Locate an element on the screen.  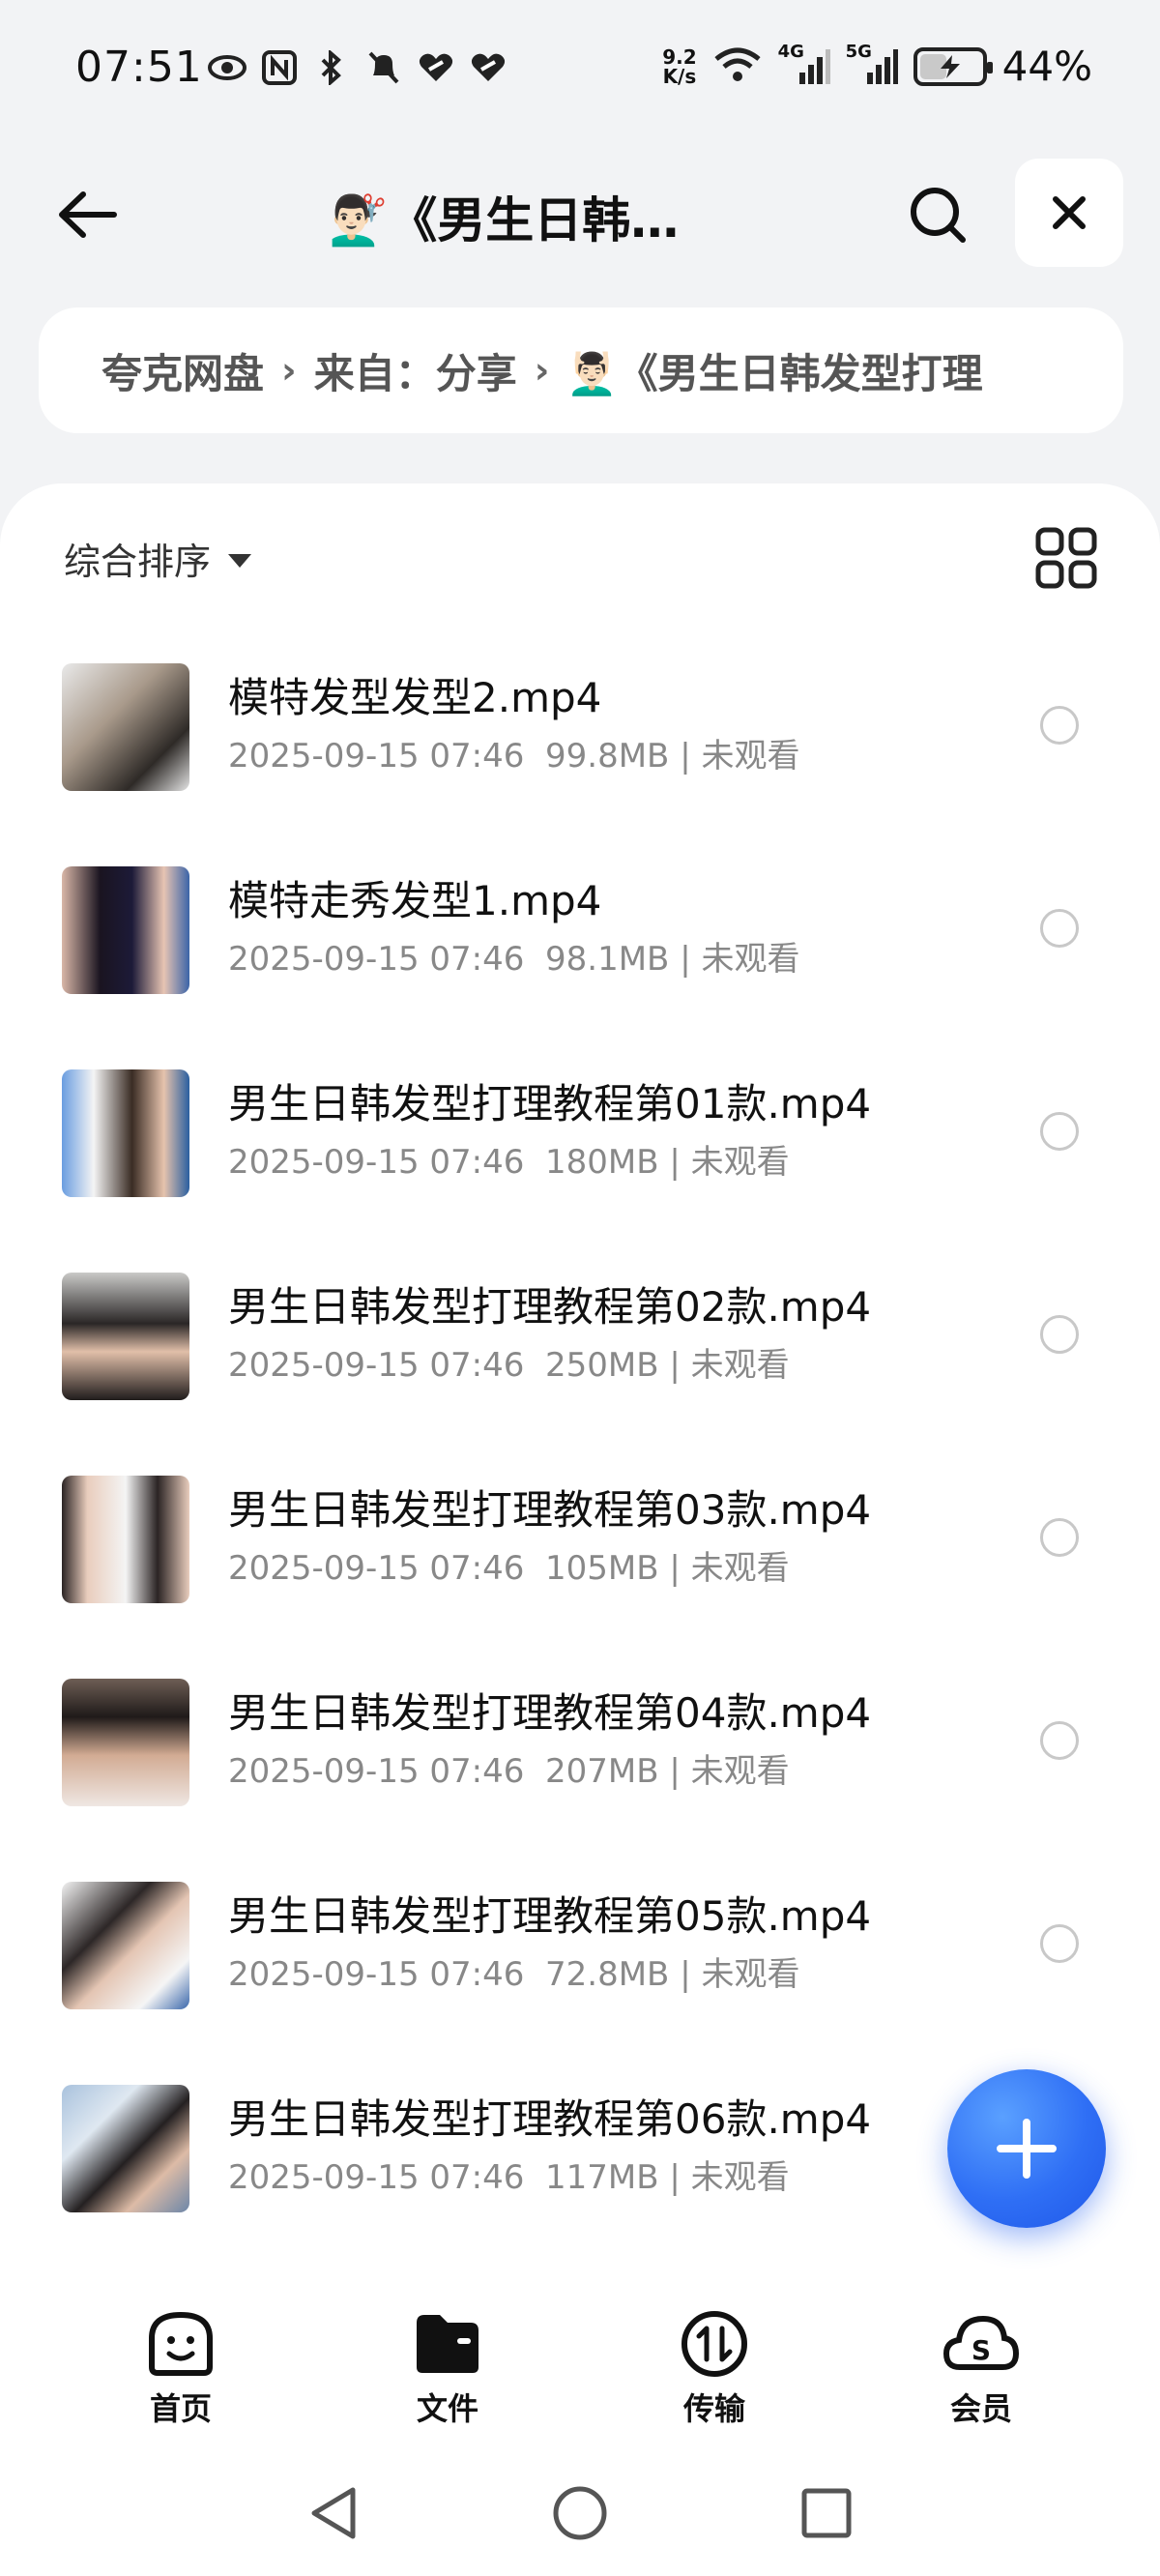
file-size: 180MB is located at coordinates (602, 1162).